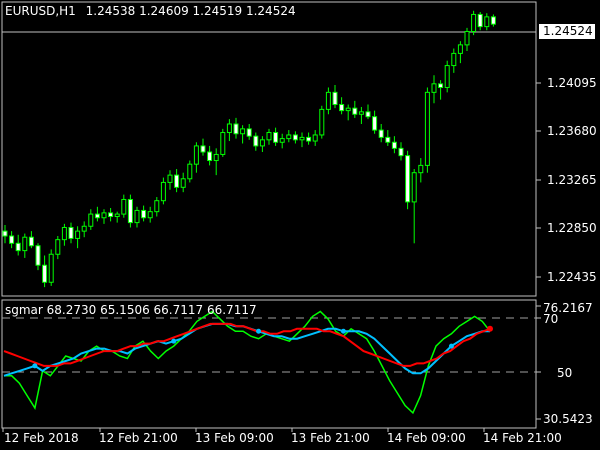 This screenshot has width=600, height=450. Describe the element at coordinates (131, 310) in the screenshot. I see `indicator-label: sgmar 68.2730 65.1506 66.7117 66.7117` at that location.